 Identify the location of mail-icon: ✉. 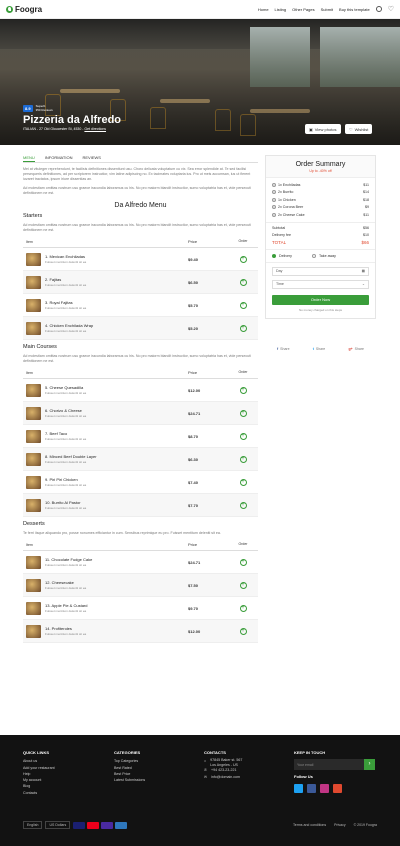
(206, 776).